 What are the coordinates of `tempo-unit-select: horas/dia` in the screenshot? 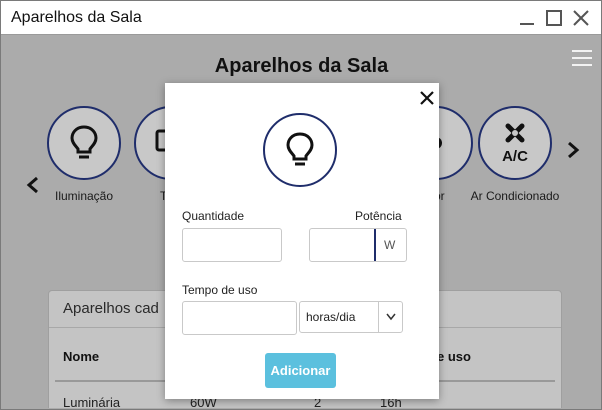 It's located at (351, 317).